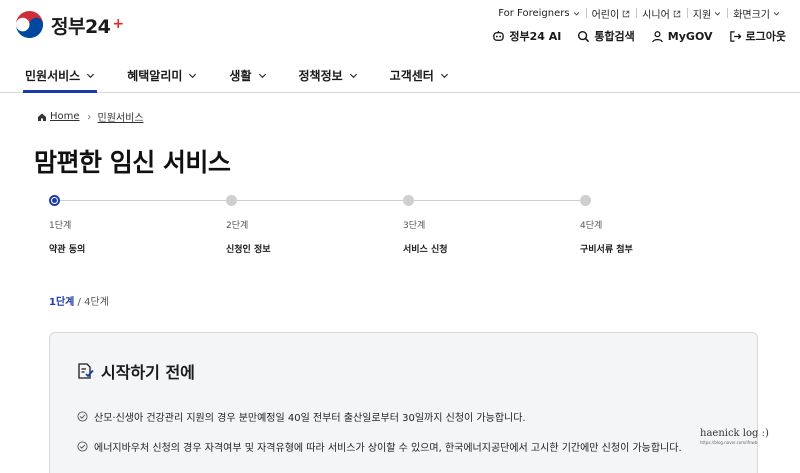 The width and height of the screenshot is (800, 473). I want to click on action-label: MyGOV, so click(690, 36).